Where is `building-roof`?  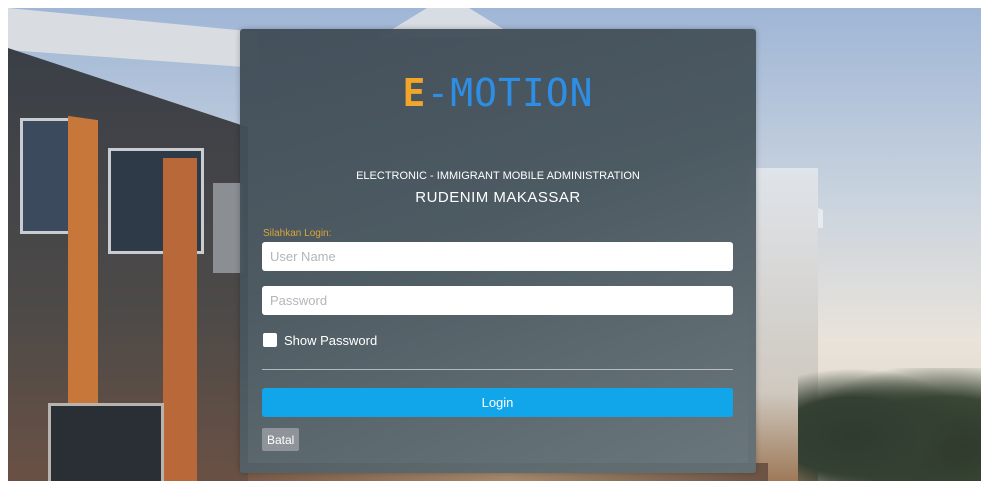 building-roof is located at coordinates (133, 38).